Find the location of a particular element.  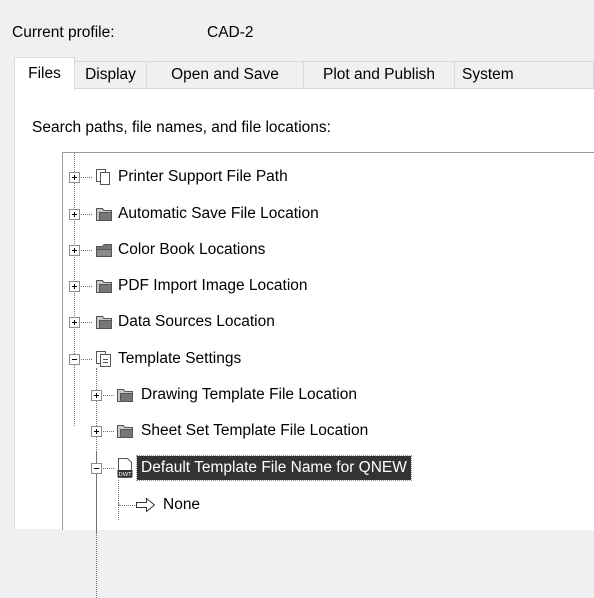

tab-files-label: Files is located at coordinates (44, 73).